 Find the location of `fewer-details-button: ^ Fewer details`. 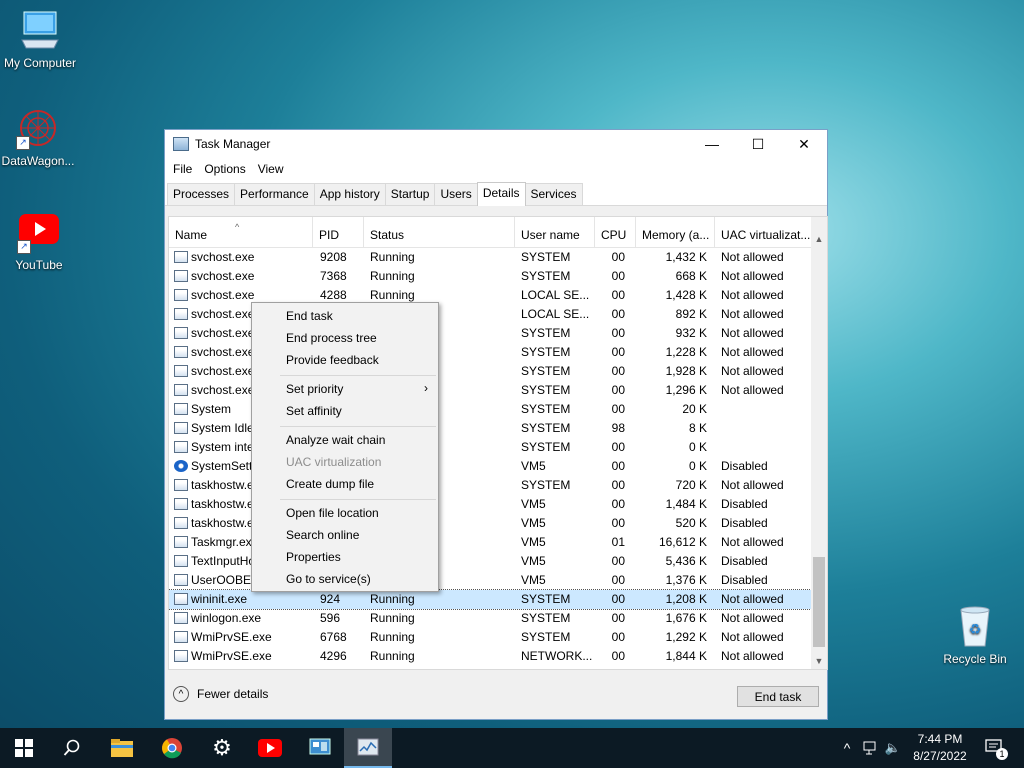

fewer-details-button: ^ Fewer details is located at coordinates (220, 694).